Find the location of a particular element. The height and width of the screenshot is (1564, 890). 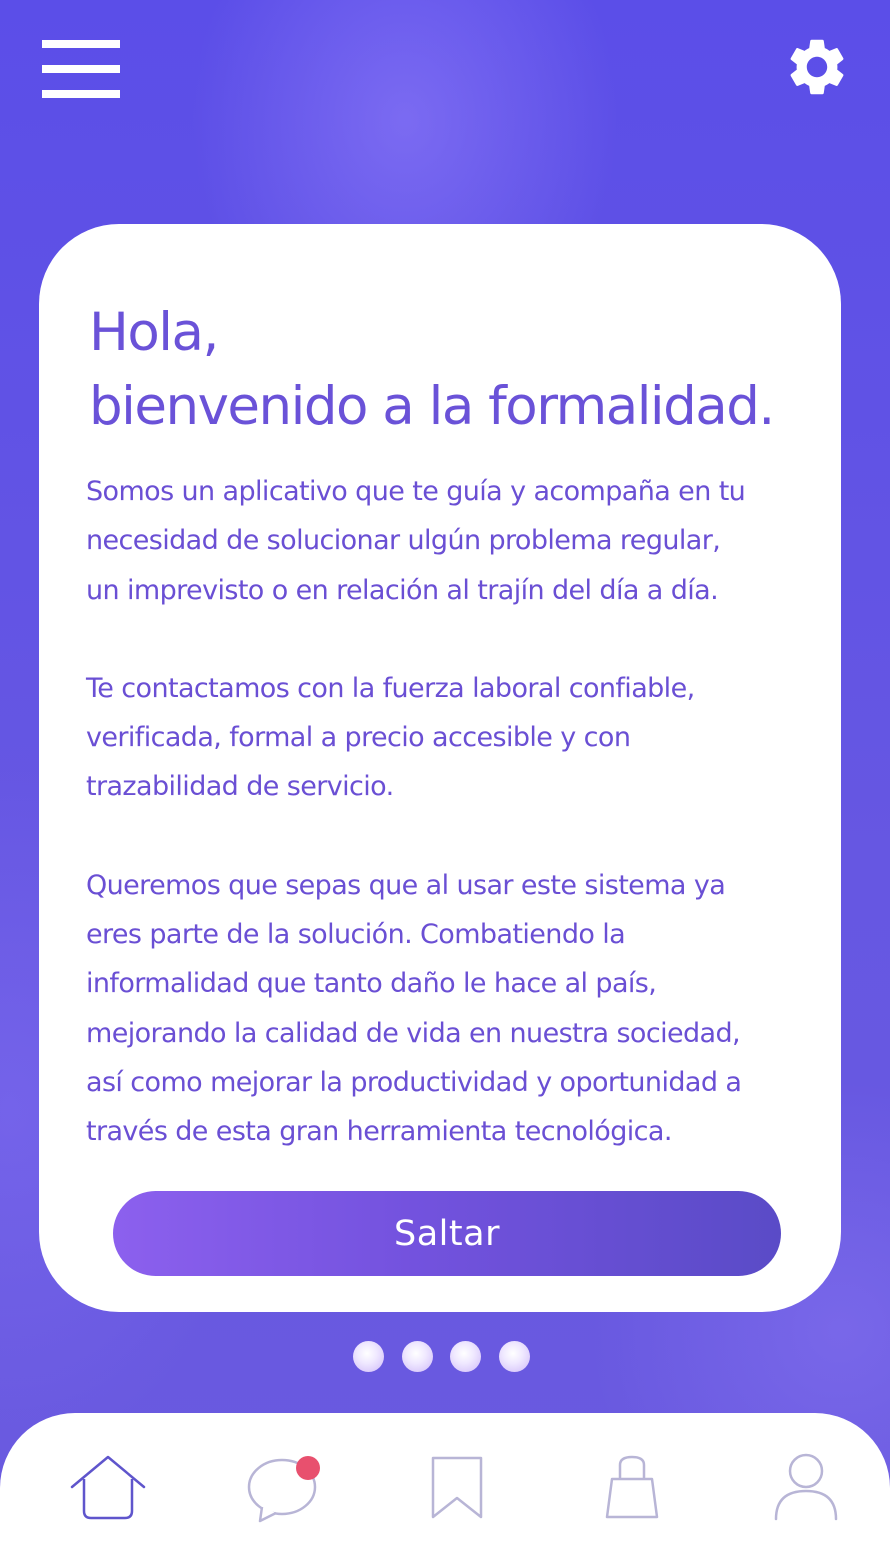

shopping-bag-icon is located at coordinates (632, 1487).